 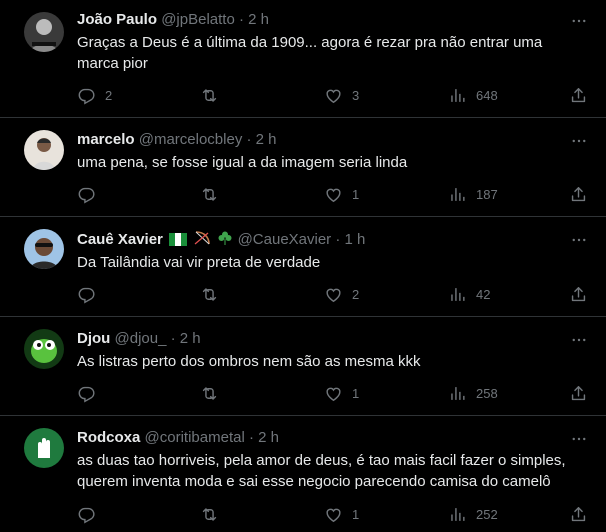 I want to click on view-count: 42, so click(x=483, y=294).